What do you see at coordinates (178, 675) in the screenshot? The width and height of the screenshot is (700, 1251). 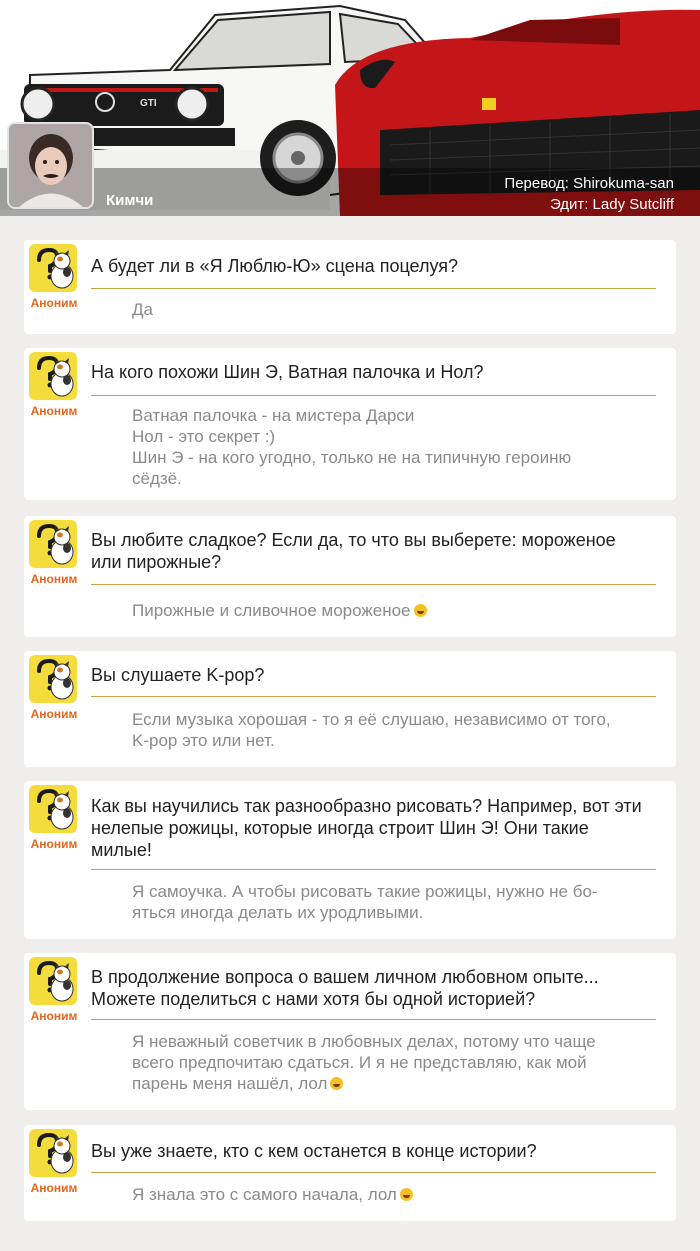 I see `question-text: Вы слушаете K-pop?` at bounding box center [178, 675].